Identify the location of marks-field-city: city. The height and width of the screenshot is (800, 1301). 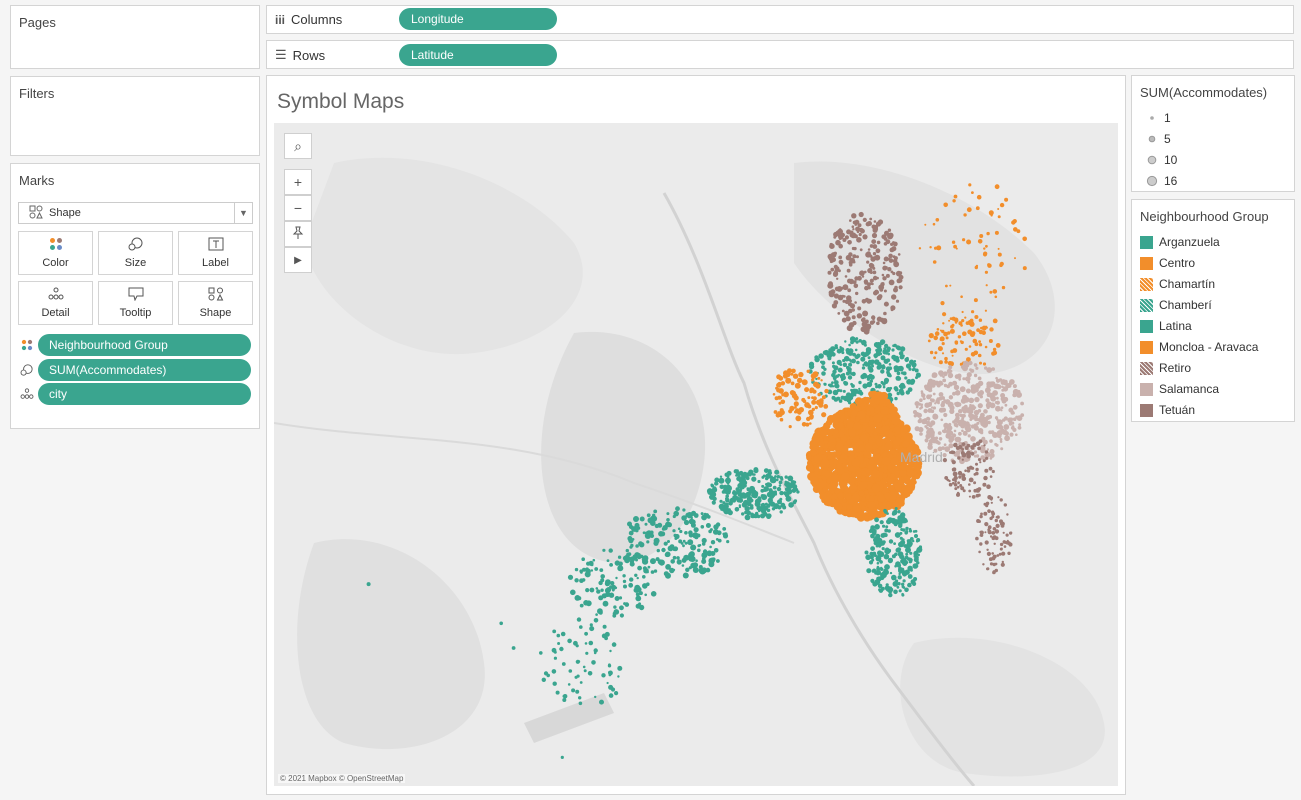
(133, 394).